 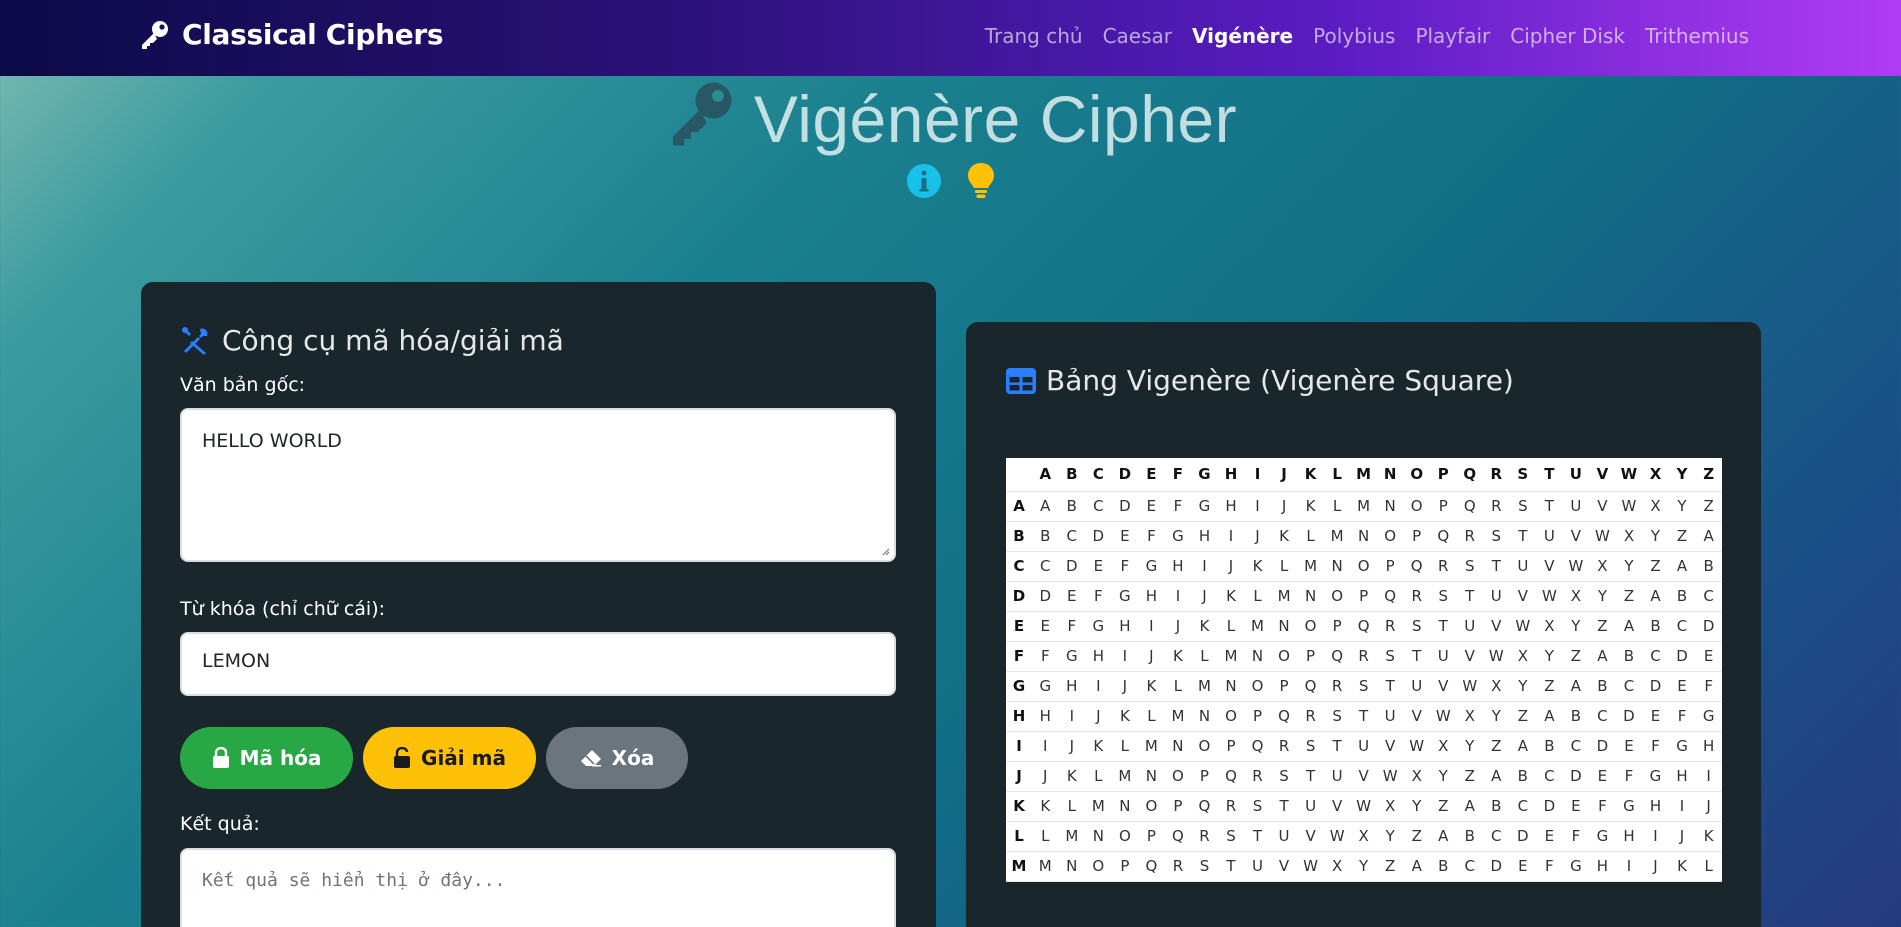 I want to click on resize-grip-icon, so click(x=885, y=551).